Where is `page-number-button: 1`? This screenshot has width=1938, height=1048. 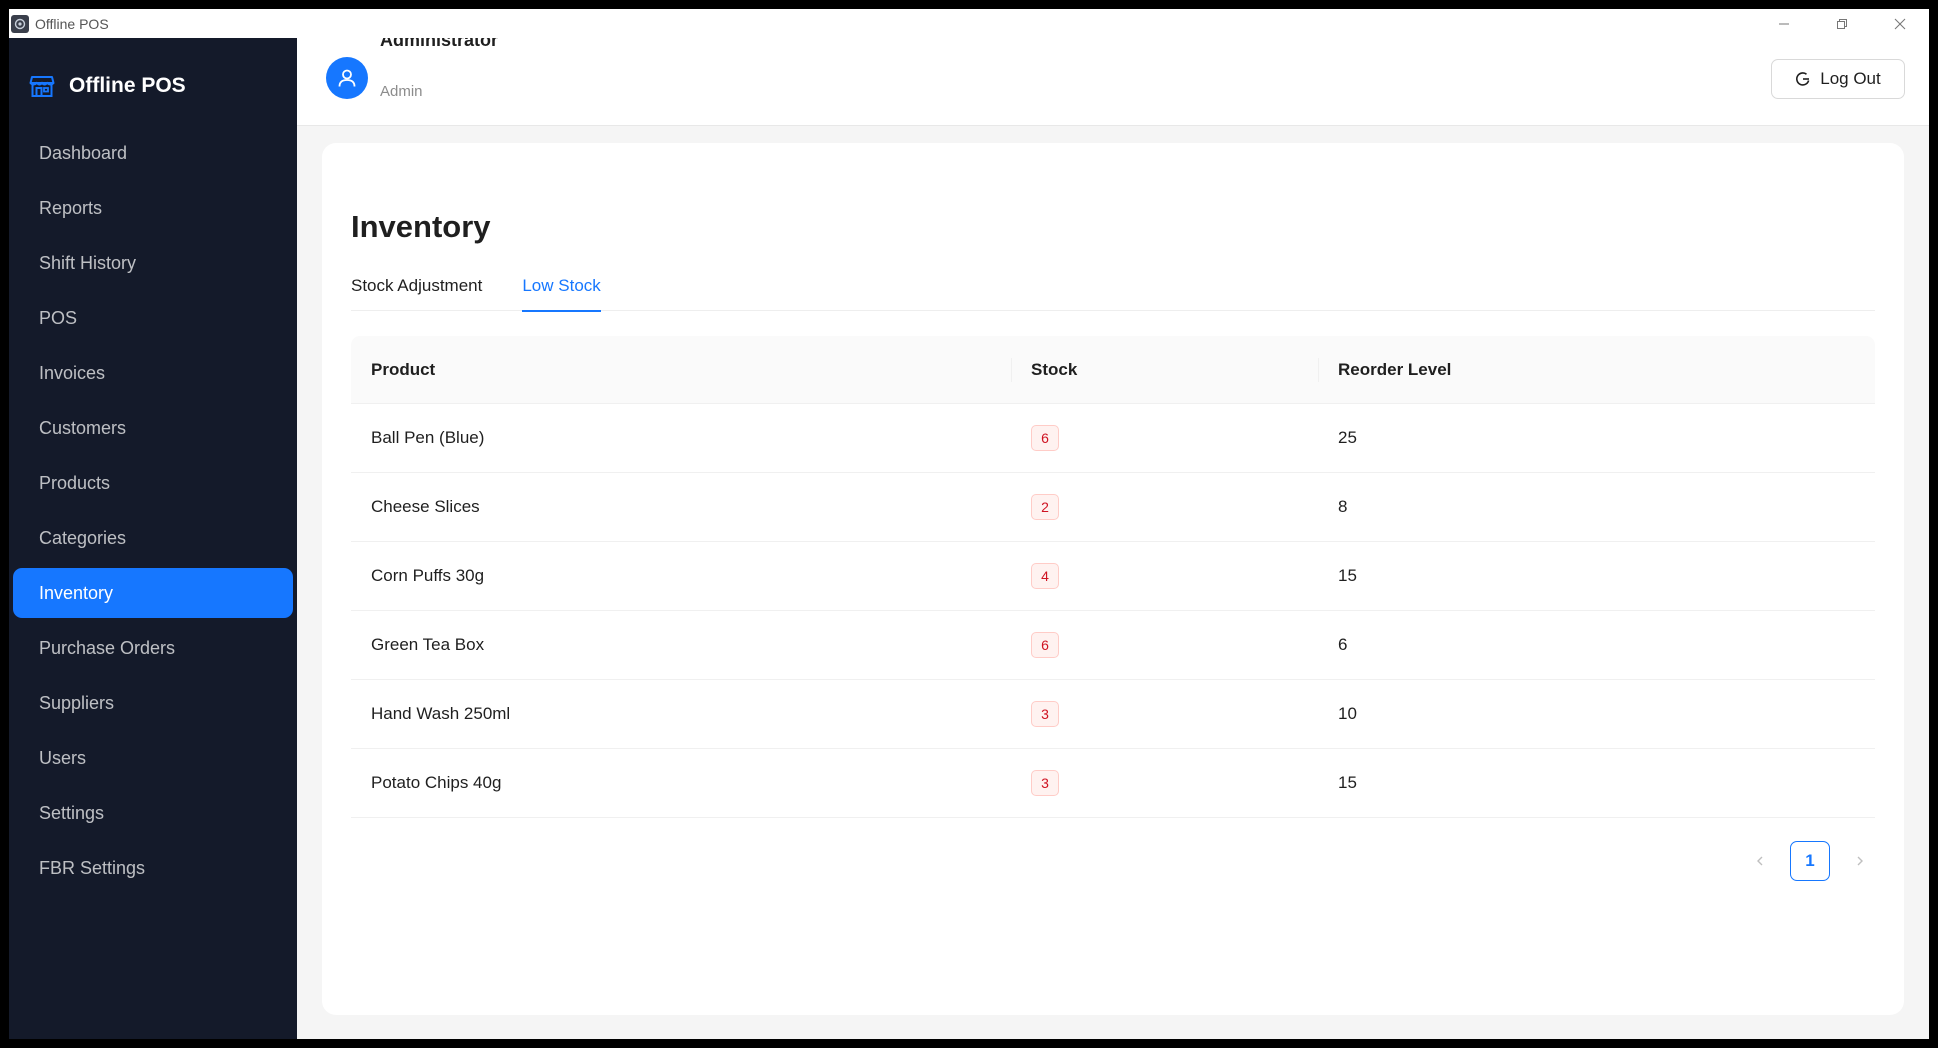
page-number-button: 1 is located at coordinates (1810, 861).